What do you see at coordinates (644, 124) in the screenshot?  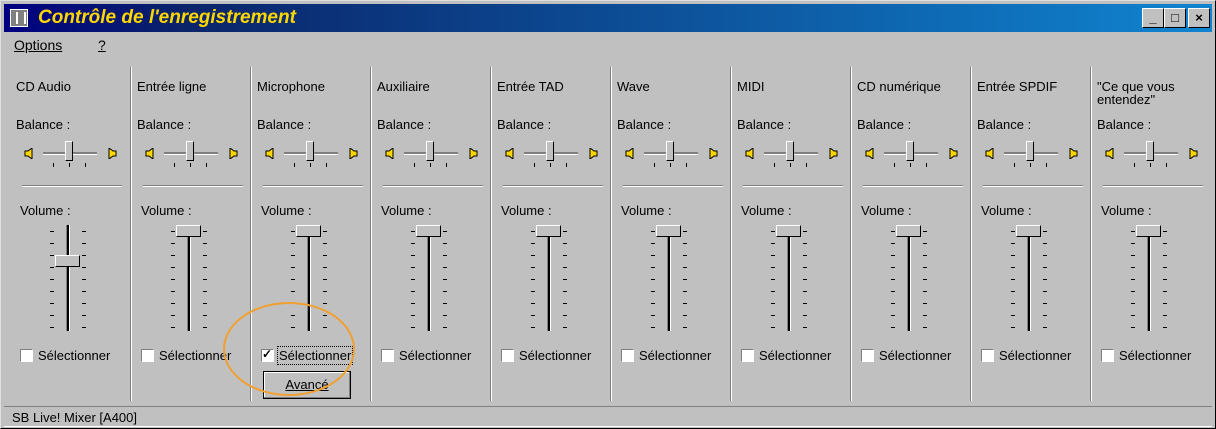 I see `balance-label: Balance :` at bounding box center [644, 124].